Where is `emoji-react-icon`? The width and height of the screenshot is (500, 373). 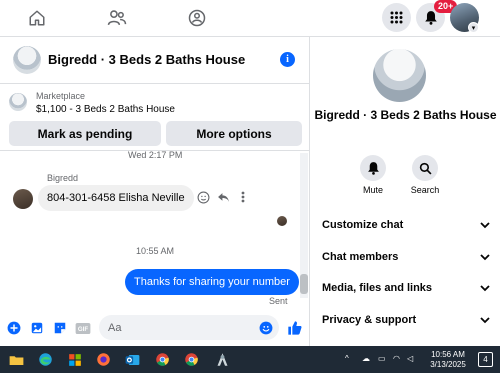
emoji-react-icon is located at coordinates (203, 197).